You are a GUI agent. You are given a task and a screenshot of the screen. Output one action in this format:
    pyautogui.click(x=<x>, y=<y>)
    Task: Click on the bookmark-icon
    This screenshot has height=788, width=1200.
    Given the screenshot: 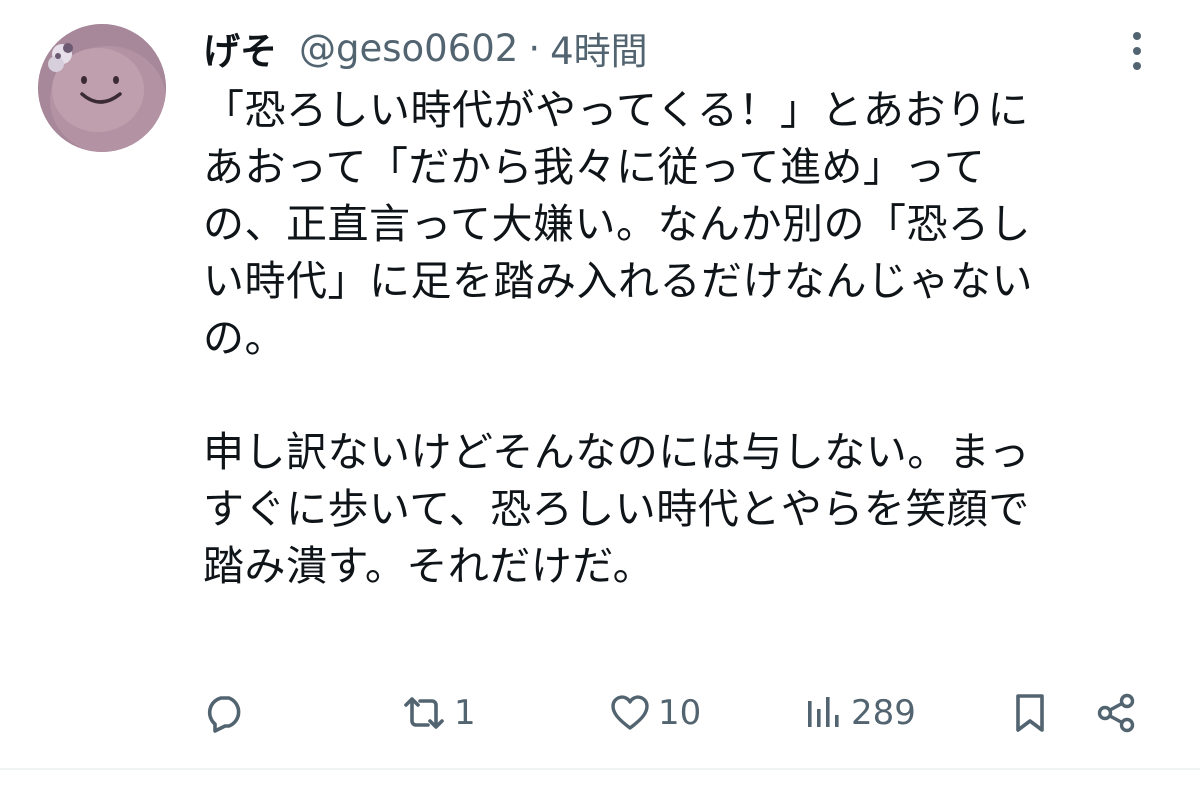 What is the action you would take?
    pyautogui.click(x=1030, y=713)
    